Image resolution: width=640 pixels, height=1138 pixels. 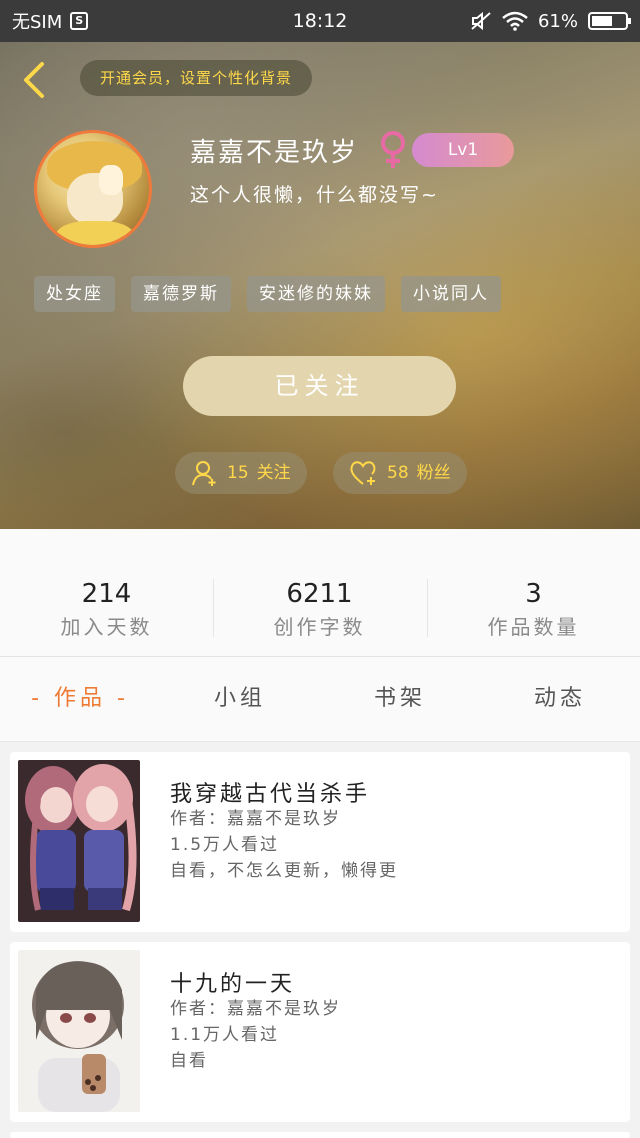 I want to click on work-description: 自看, so click(x=189, y=1061).